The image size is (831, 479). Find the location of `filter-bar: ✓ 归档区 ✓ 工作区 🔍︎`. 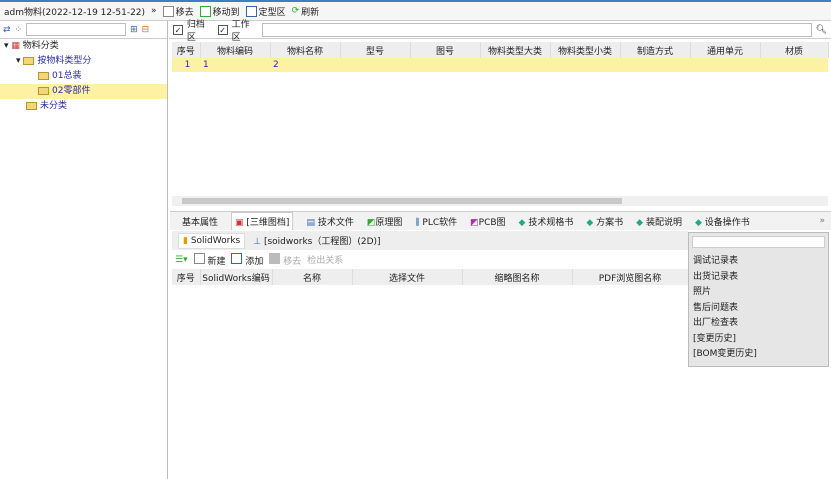

filter-bar: ✓ 归档区 ✓ 工作区 🔍︎ is located at coordinates (500, 31).